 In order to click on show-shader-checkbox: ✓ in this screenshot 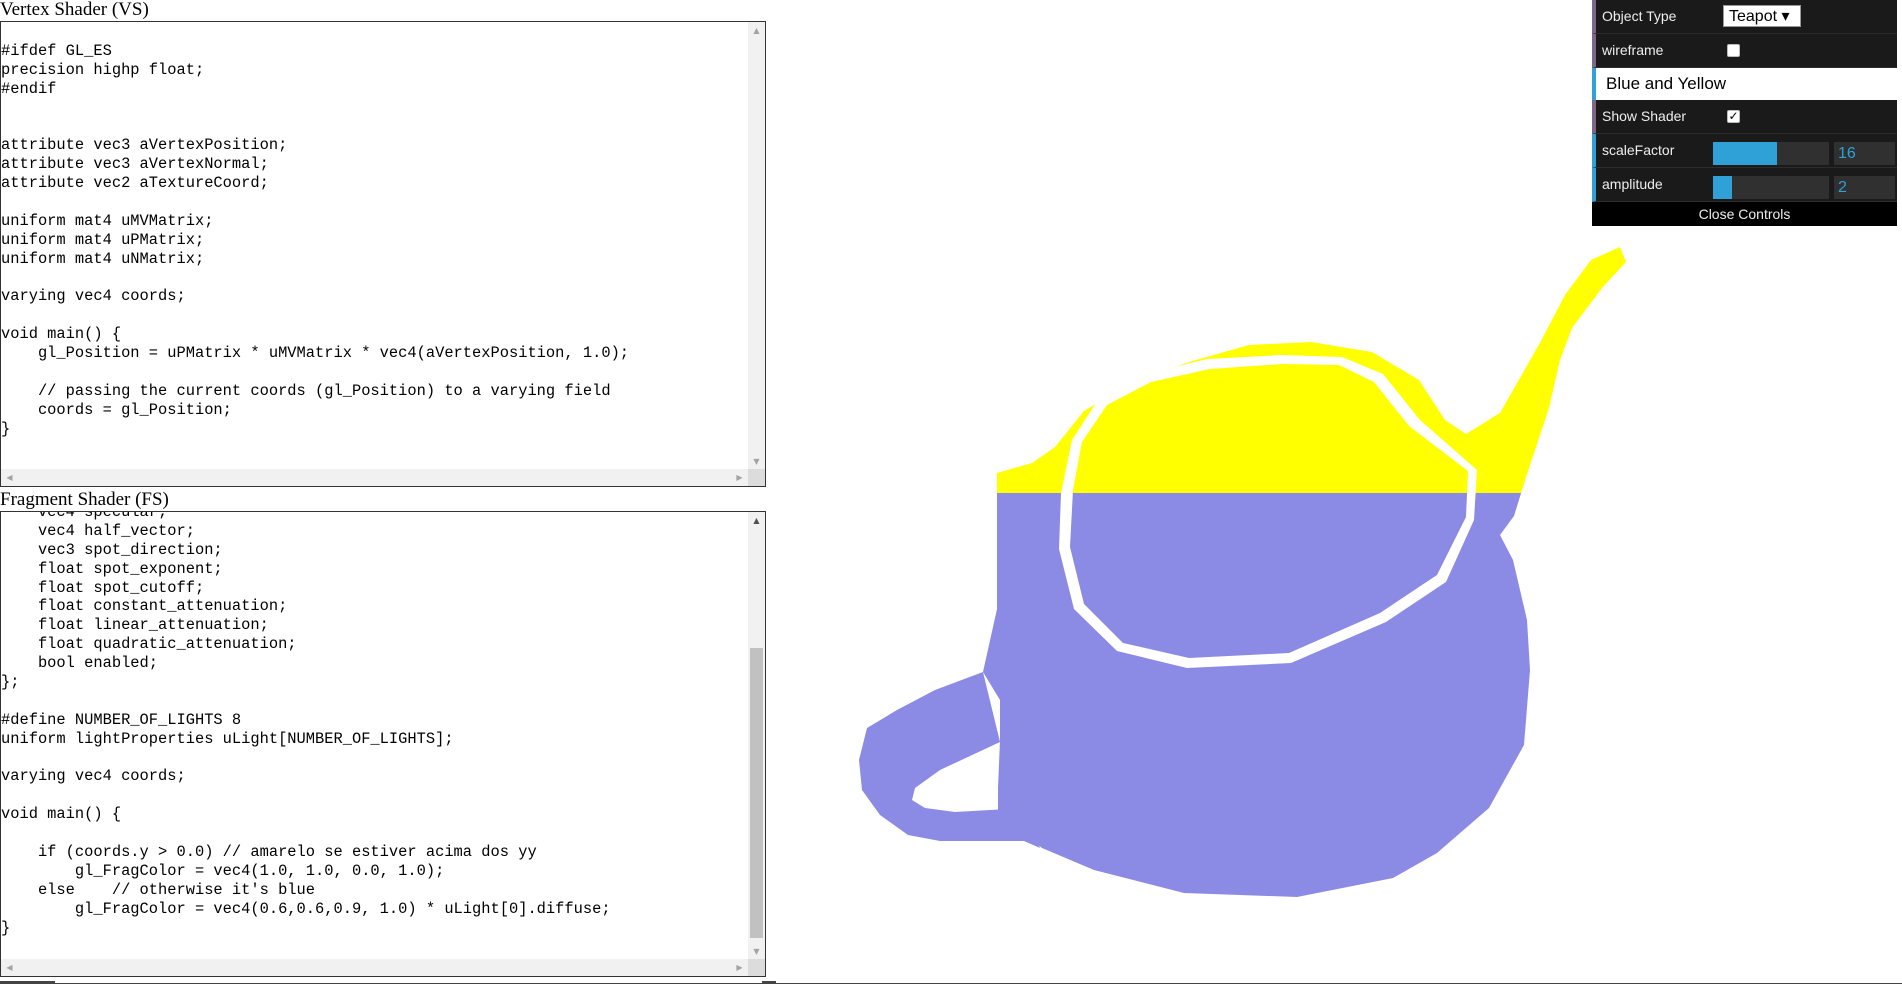, I will do `click(1733, 116)`.